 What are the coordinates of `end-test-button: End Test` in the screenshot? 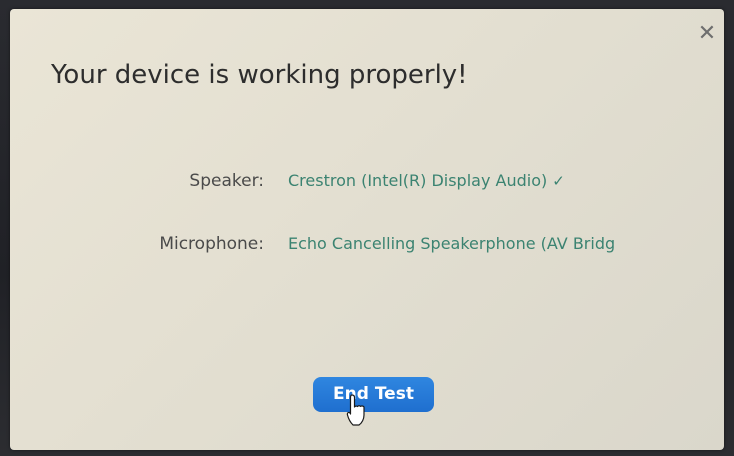 It's located at (373, 394).